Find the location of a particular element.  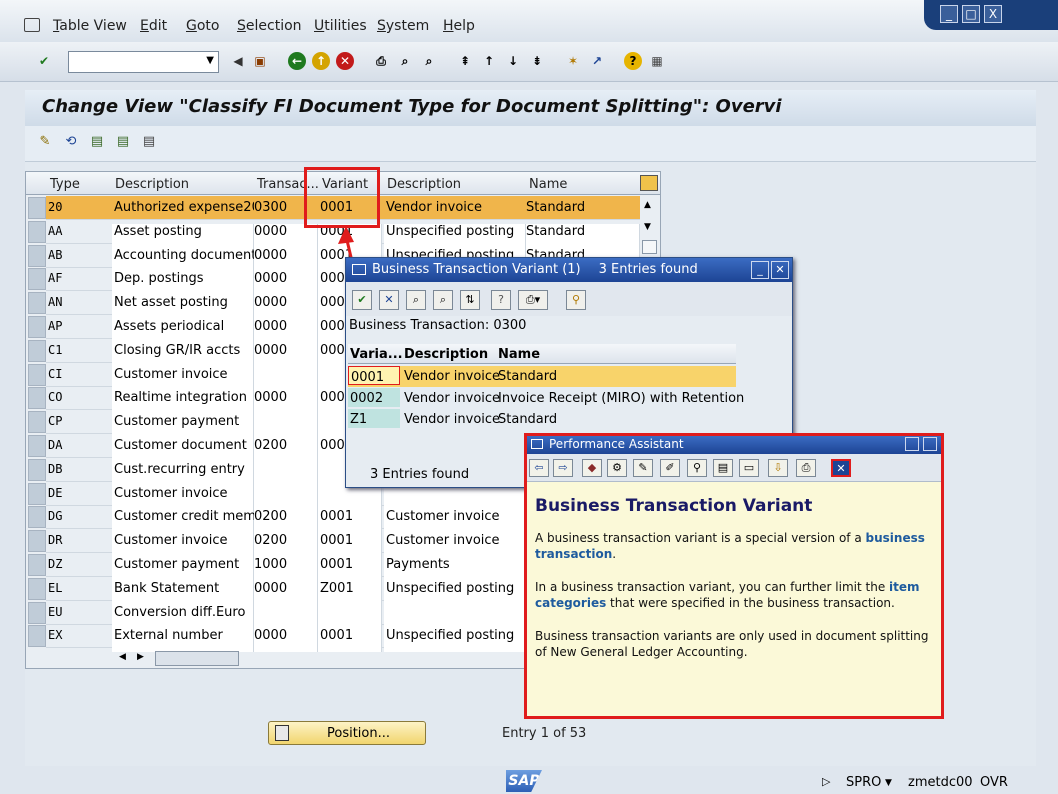

cell-type: DG is located at coordinates (79, 516).